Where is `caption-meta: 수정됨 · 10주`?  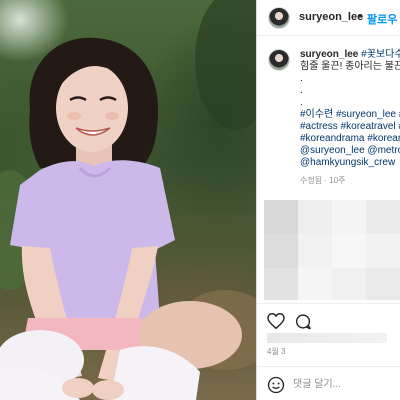 caption-meta: 수정됨 · 10주 is located at coordinates (323, 180).